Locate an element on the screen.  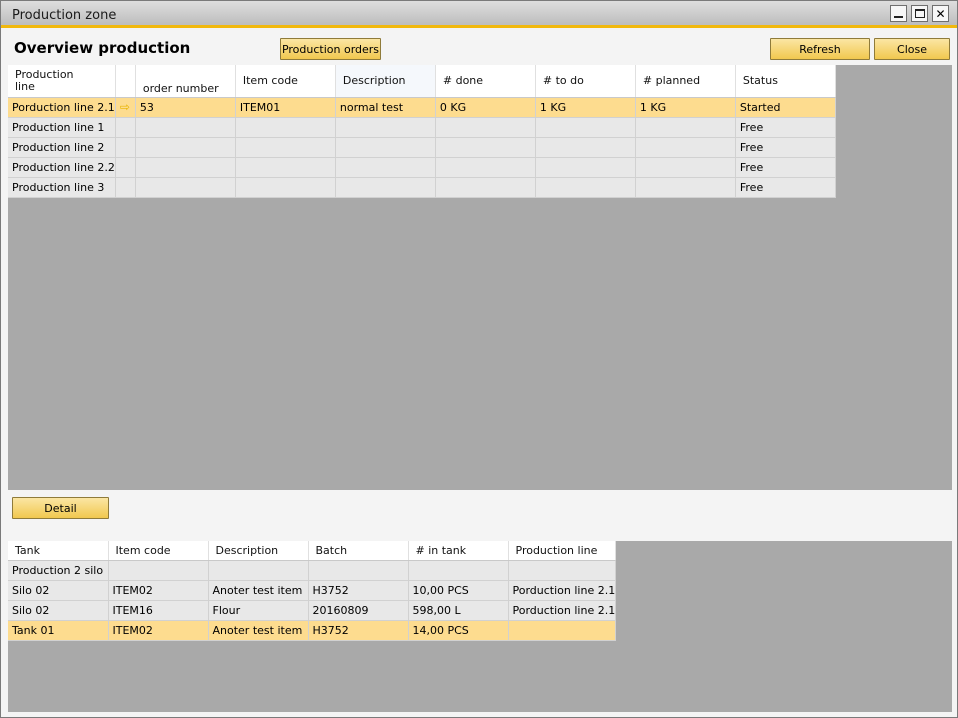
cell-tank: Tank 01 is located at coordinates (58, 630).